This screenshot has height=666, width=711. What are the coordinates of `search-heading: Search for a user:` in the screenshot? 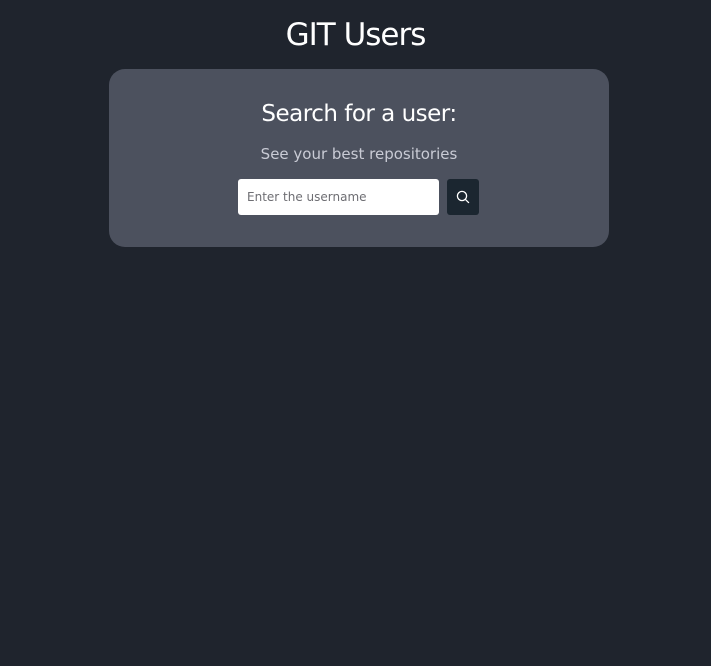 It's located at (359, 114).